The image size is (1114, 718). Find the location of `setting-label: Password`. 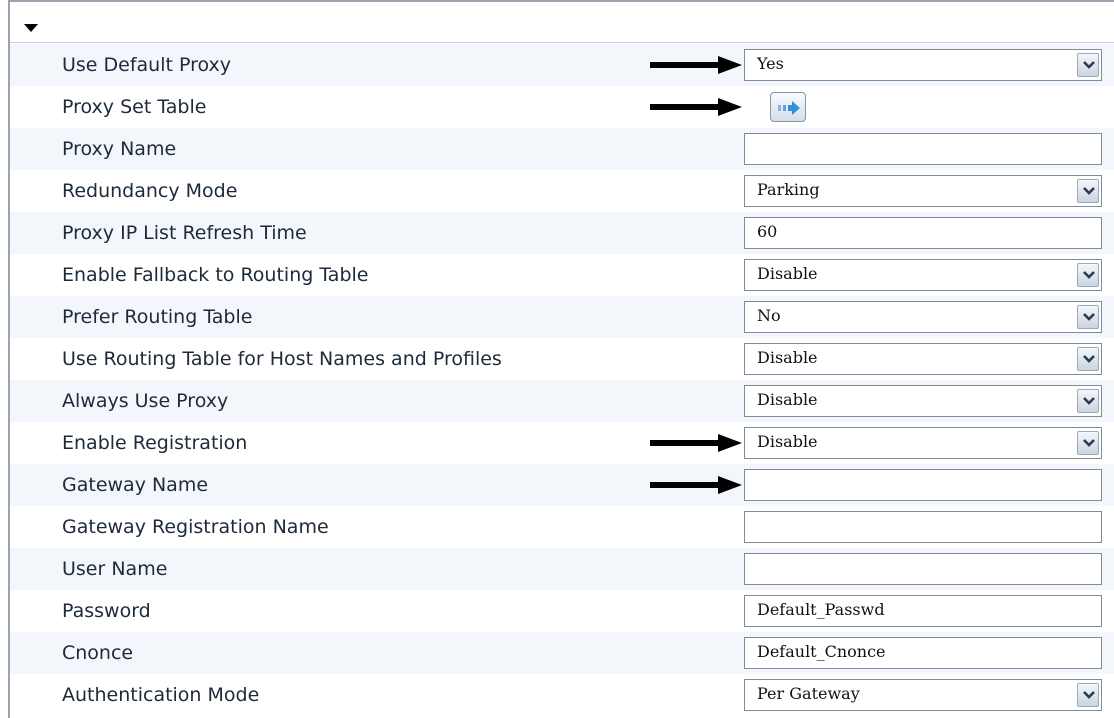

setting-label: Password is located at coordinates (106, 611).